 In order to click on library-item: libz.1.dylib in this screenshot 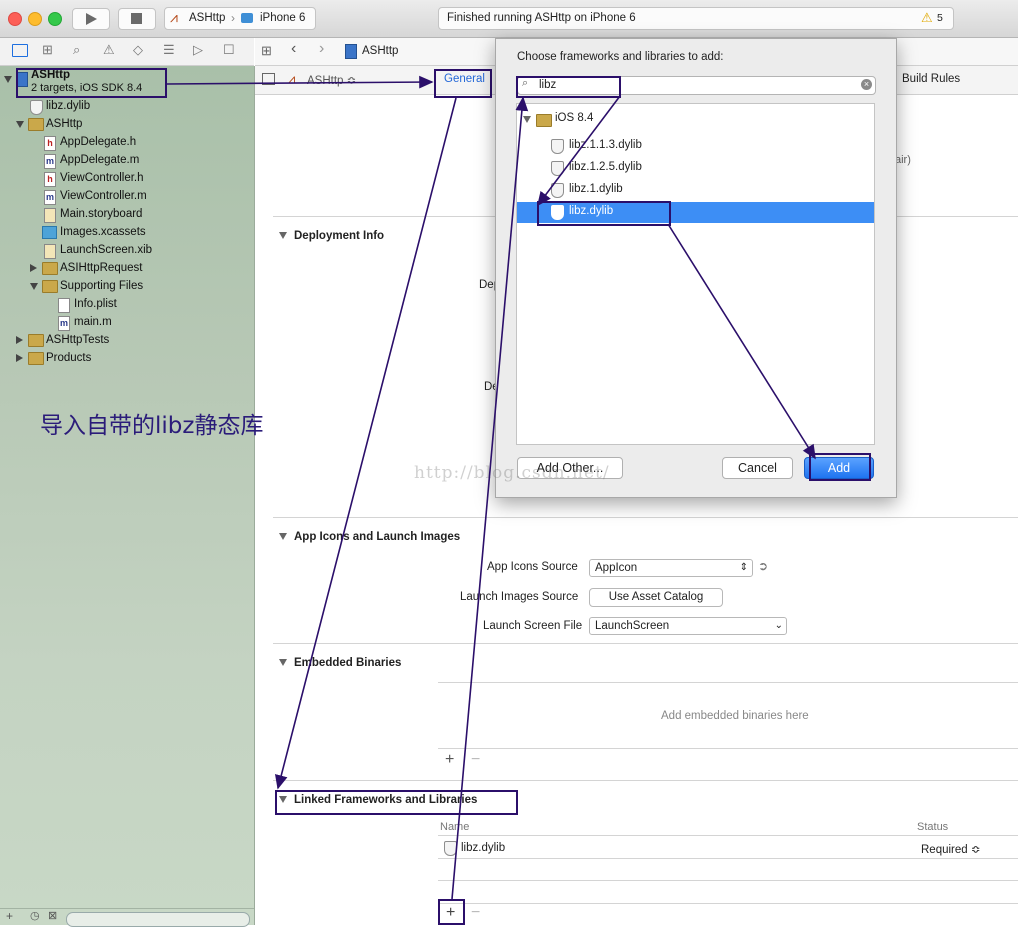, I will do `click(596, 189)`.